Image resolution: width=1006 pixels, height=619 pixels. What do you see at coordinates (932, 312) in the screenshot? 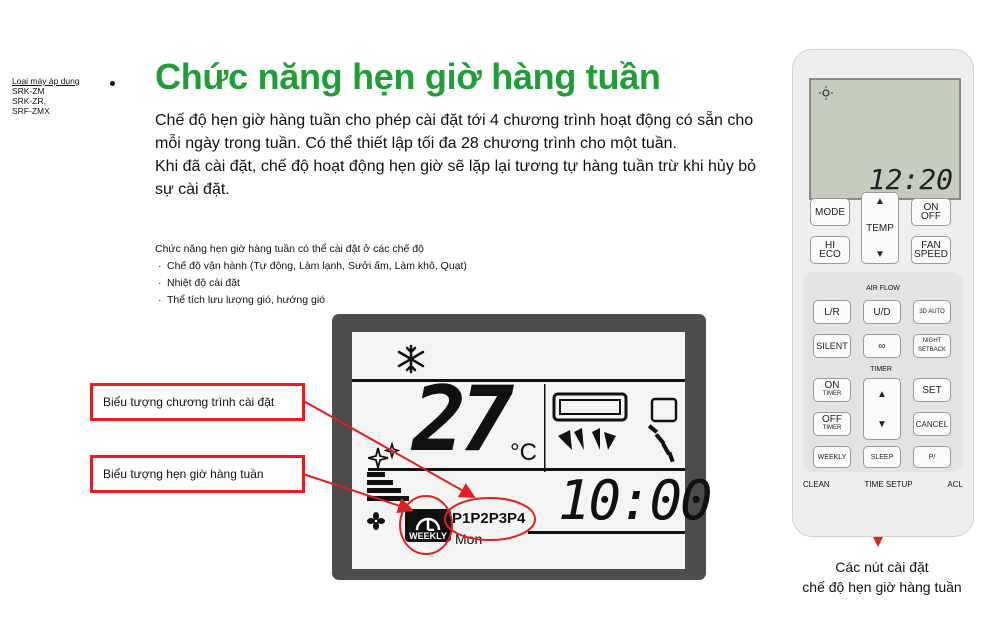
I see `3d-auto-button: 3D AUTO` at bounding box center [932, 312].